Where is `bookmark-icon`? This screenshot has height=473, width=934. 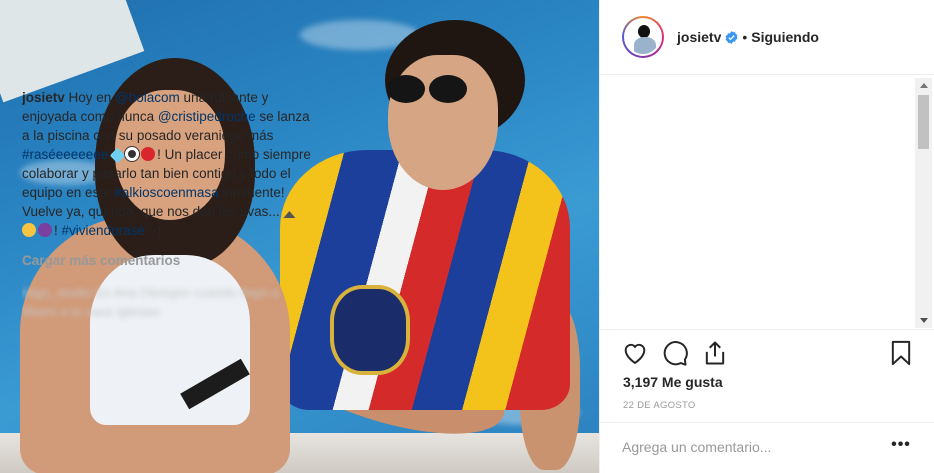
bookmark-icon is located at coordinates (901, 353).